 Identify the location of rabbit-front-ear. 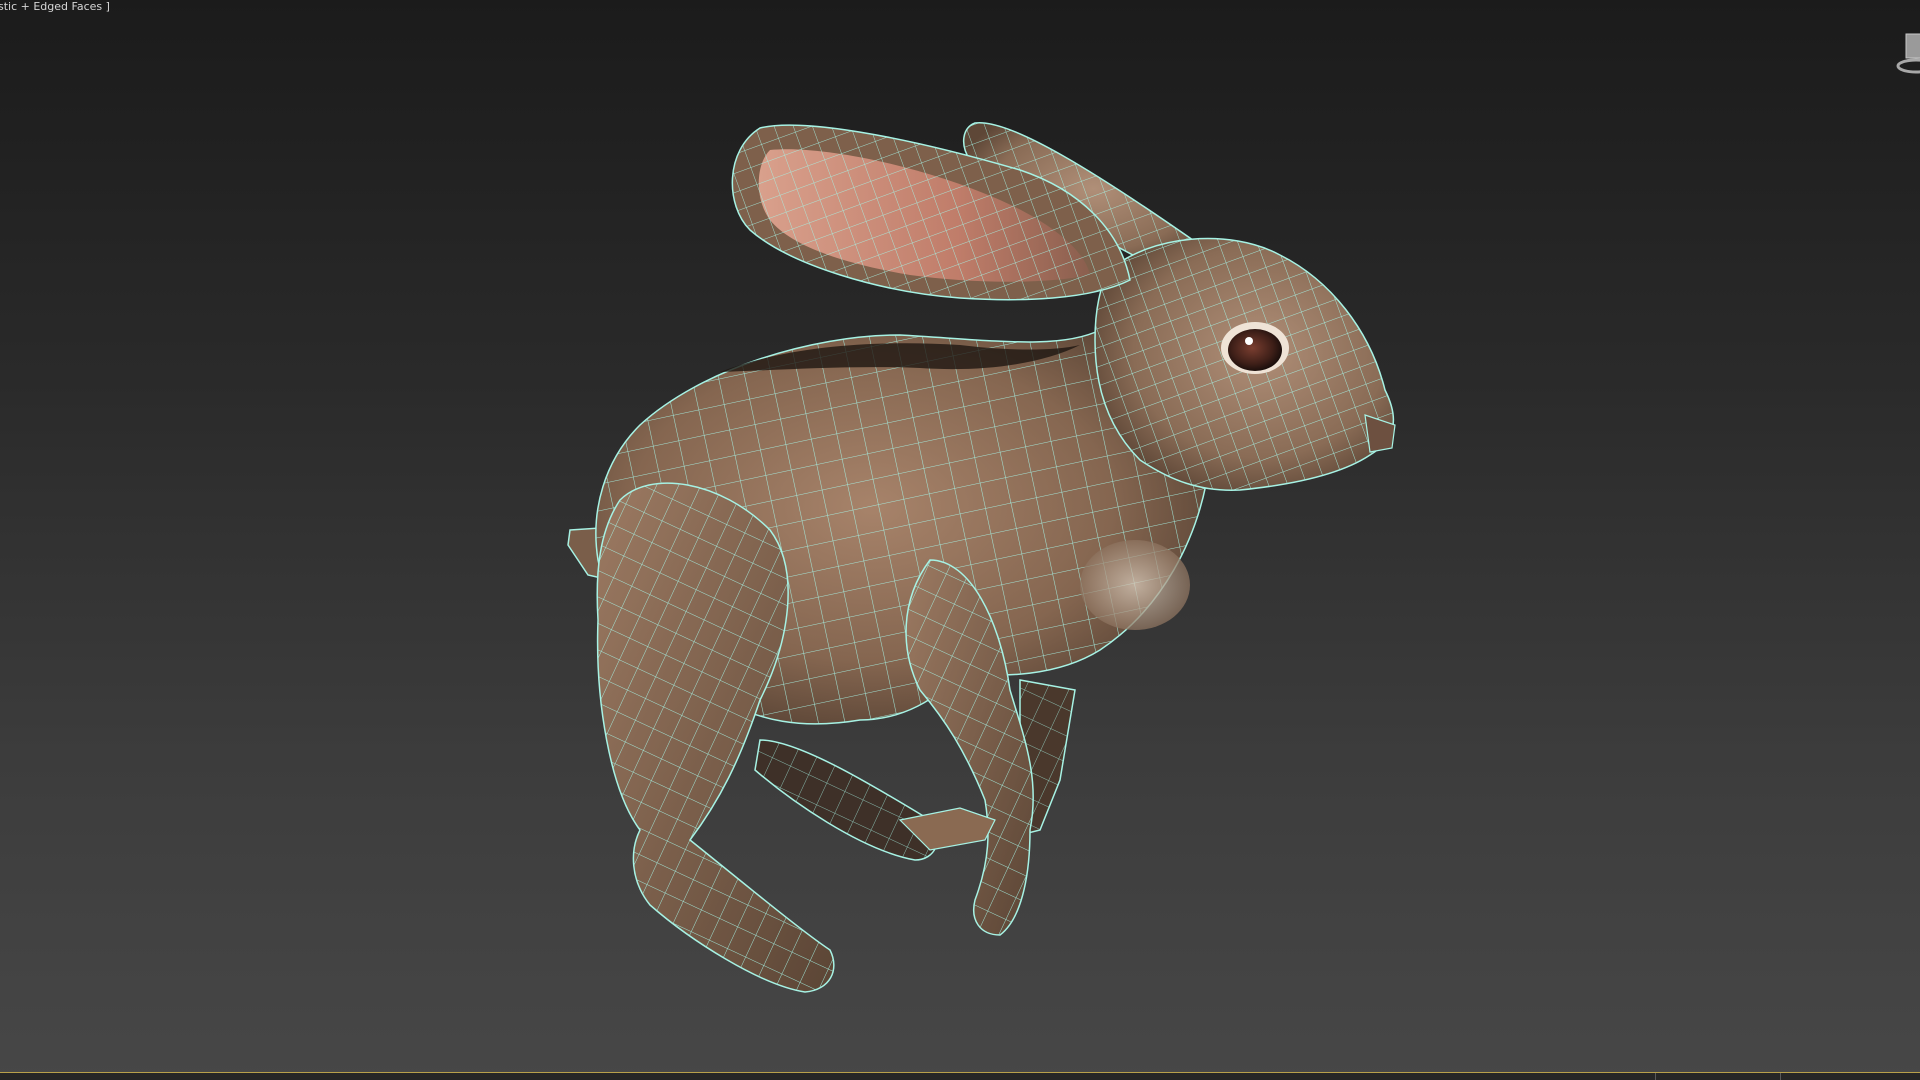
(931, 212).